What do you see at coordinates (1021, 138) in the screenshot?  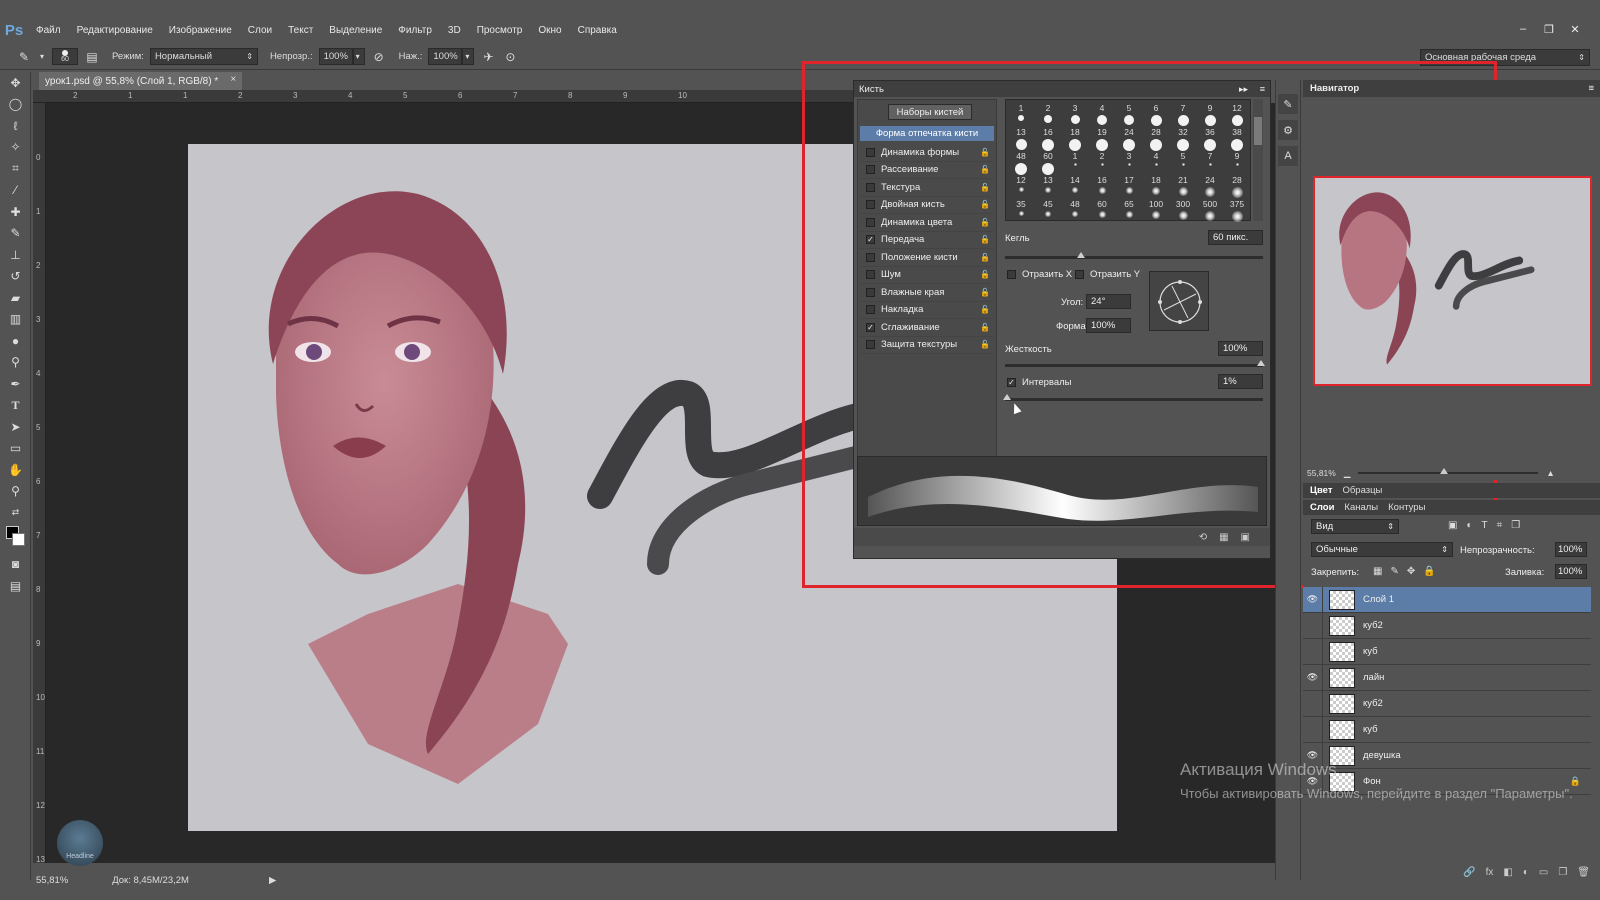 I see `brush-tip-preset: 13` at bounding box center [1021, 138].